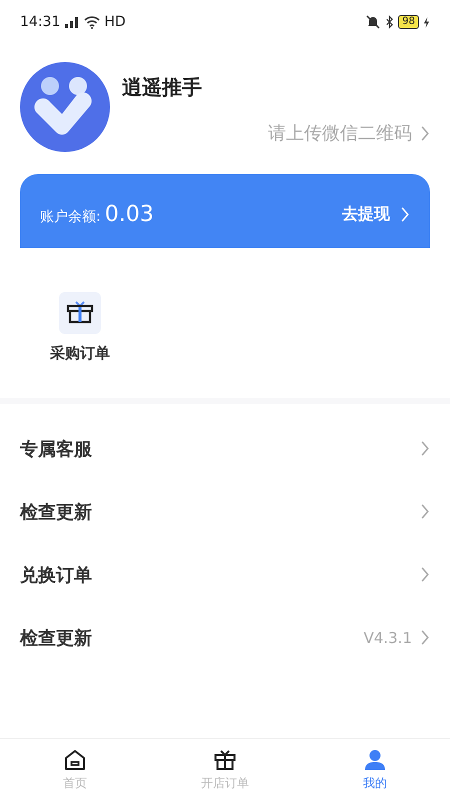  What do you see at coordinates (426, 22) in the screenshot?
I see `charging-icon` at bounding box center [426, 22].